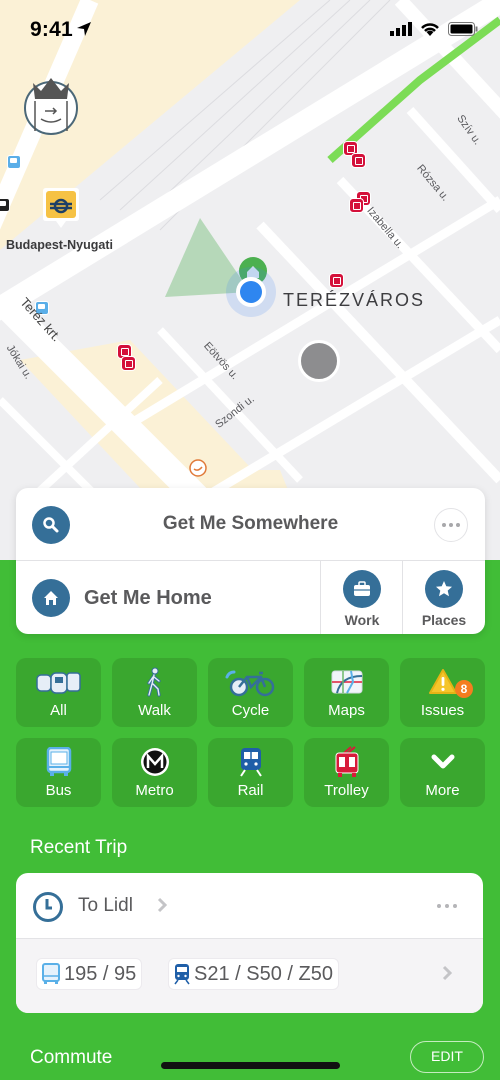 This screenshot has height=1080, width=500. I want to click on places-button: Places, so click(443, 597).